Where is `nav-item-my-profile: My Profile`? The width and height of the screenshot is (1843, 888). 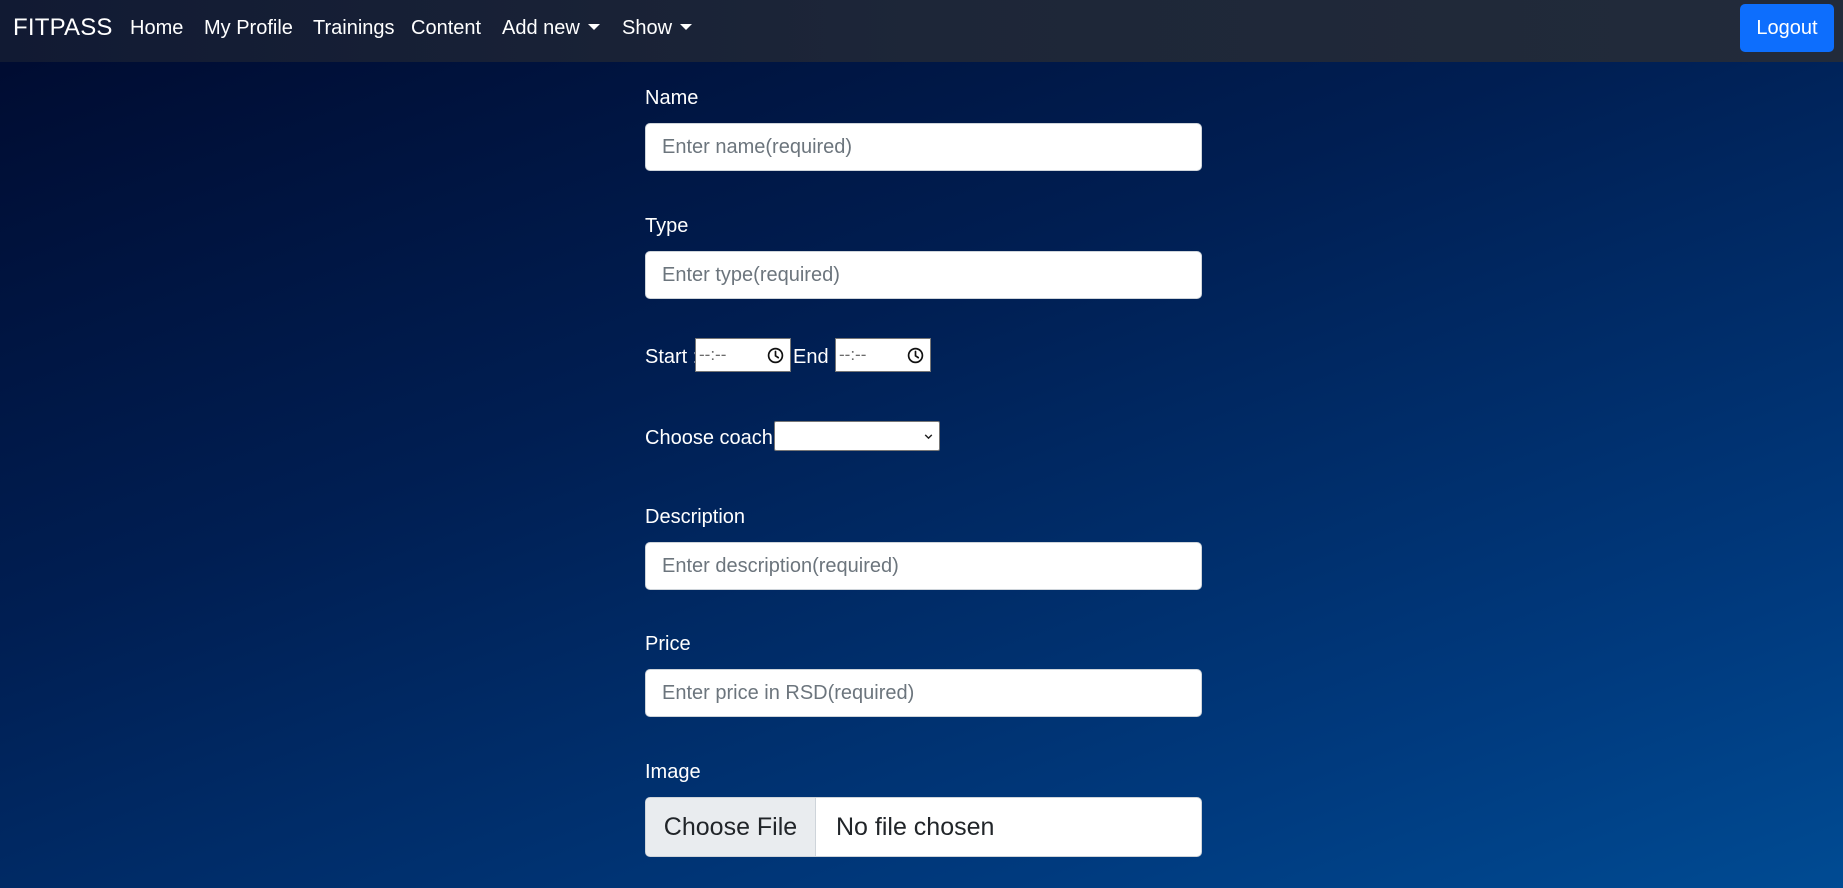 nav-item-my-profile: My Profile is located at coordinates (248, 28).